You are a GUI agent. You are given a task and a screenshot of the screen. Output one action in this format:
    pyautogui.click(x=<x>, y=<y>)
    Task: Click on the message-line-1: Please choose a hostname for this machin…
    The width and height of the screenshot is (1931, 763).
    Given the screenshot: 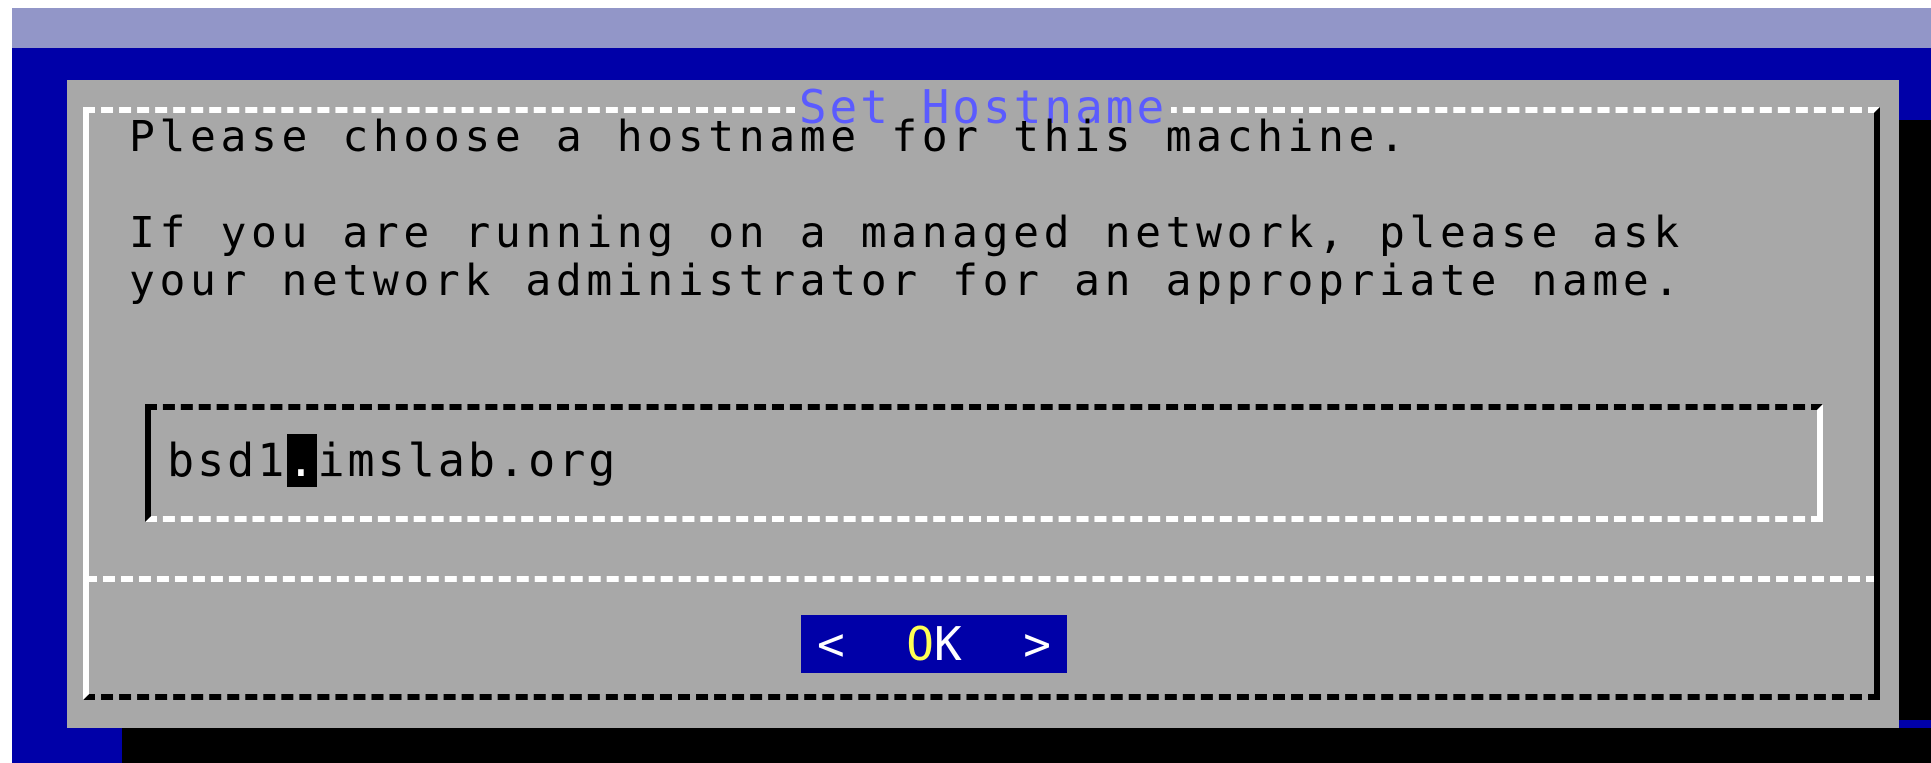 What is the action you would take?
    pyautogui.click(x=769, y=137)
    